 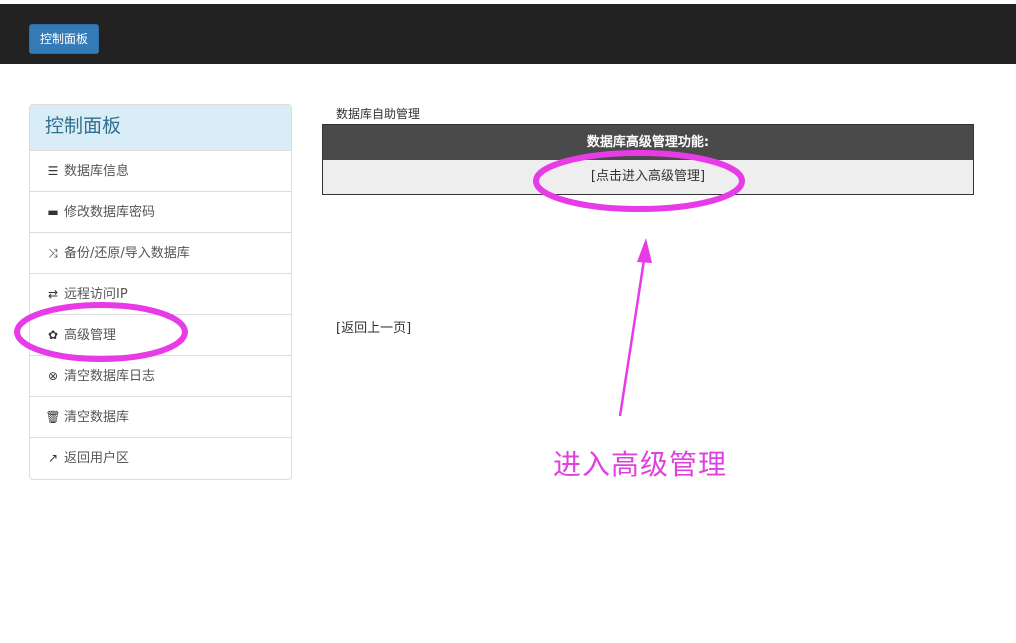 What do you see at coordinates (53, 253) in the screenshot?
I see `shuffle-icon: ⤨` at bounding box center [53, 253].